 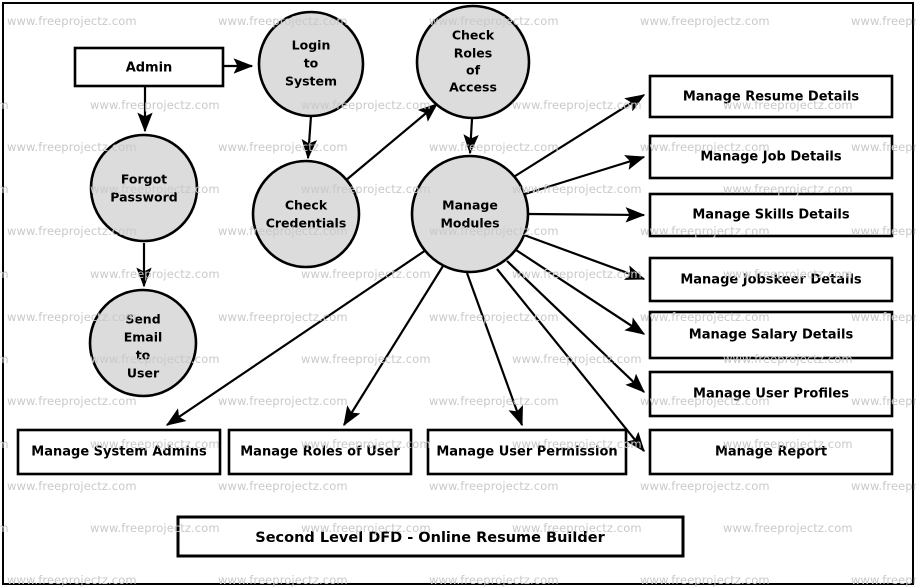 I want to click on data-store-manage-salary-details: Manage Salary Details, so click(x=771, y=335).